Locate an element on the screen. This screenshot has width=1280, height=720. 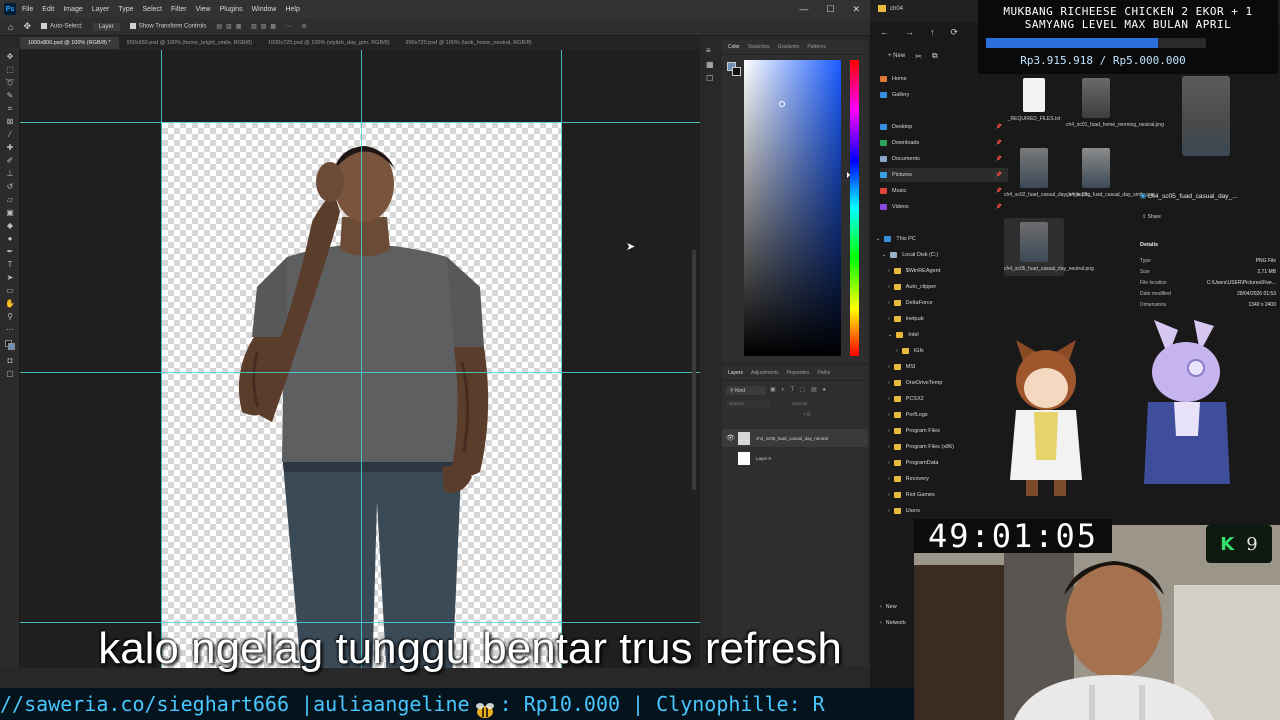
sidebar-folder-item: › DeltaForce is located at coordinates (952, 303).